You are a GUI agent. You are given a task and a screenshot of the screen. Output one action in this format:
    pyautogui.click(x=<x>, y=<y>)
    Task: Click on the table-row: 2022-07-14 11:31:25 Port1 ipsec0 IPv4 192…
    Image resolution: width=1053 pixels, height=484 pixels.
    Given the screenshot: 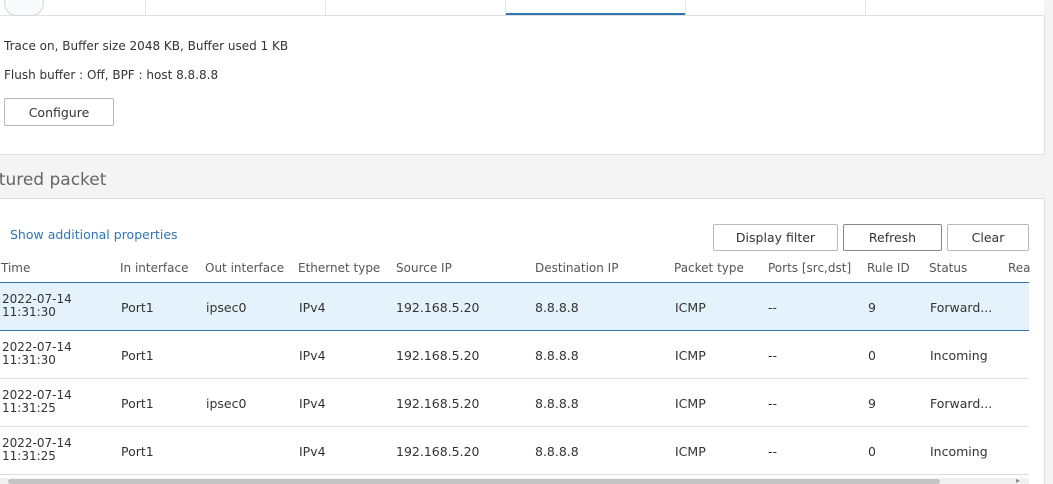 What is the action you would take?
    pyautogui.click(x=514, y=403)
    